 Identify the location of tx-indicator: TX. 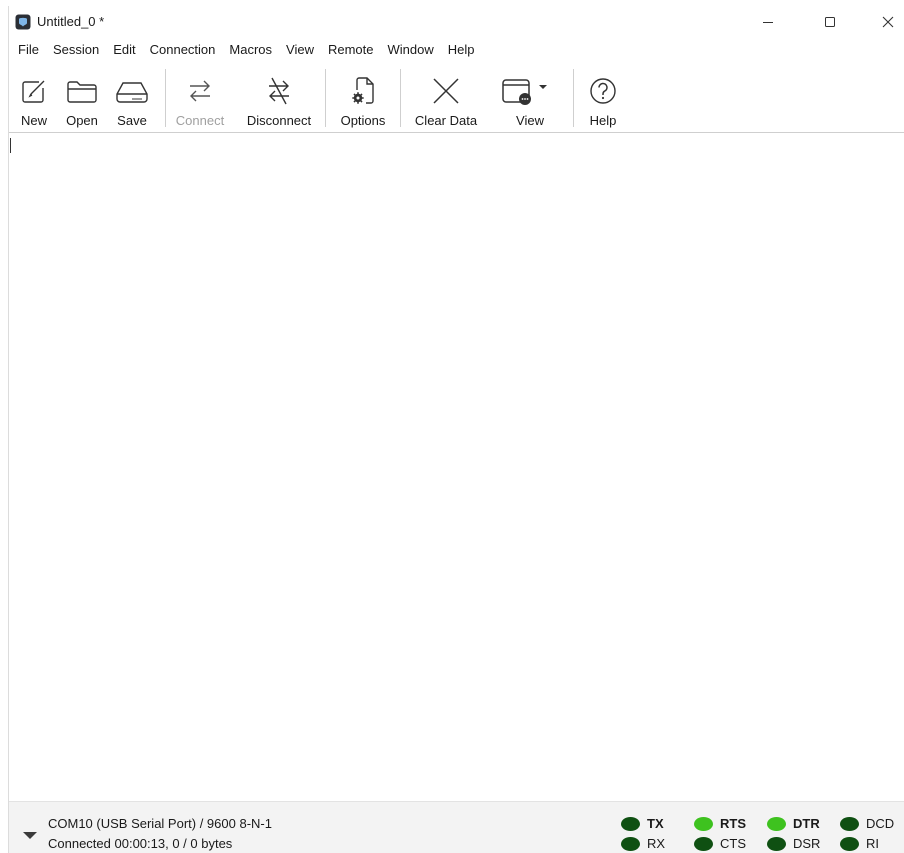
(642, 823).